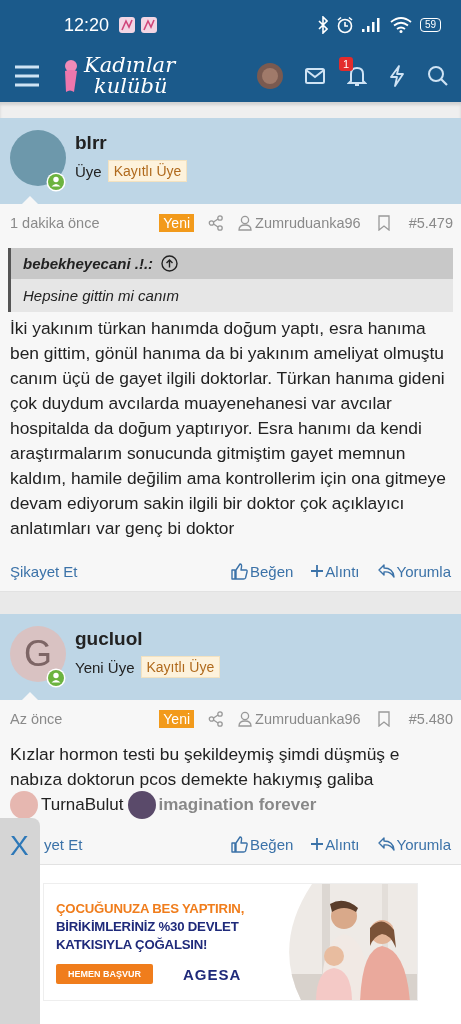  I want to click on report-link: yet Et, so click(63, 844).